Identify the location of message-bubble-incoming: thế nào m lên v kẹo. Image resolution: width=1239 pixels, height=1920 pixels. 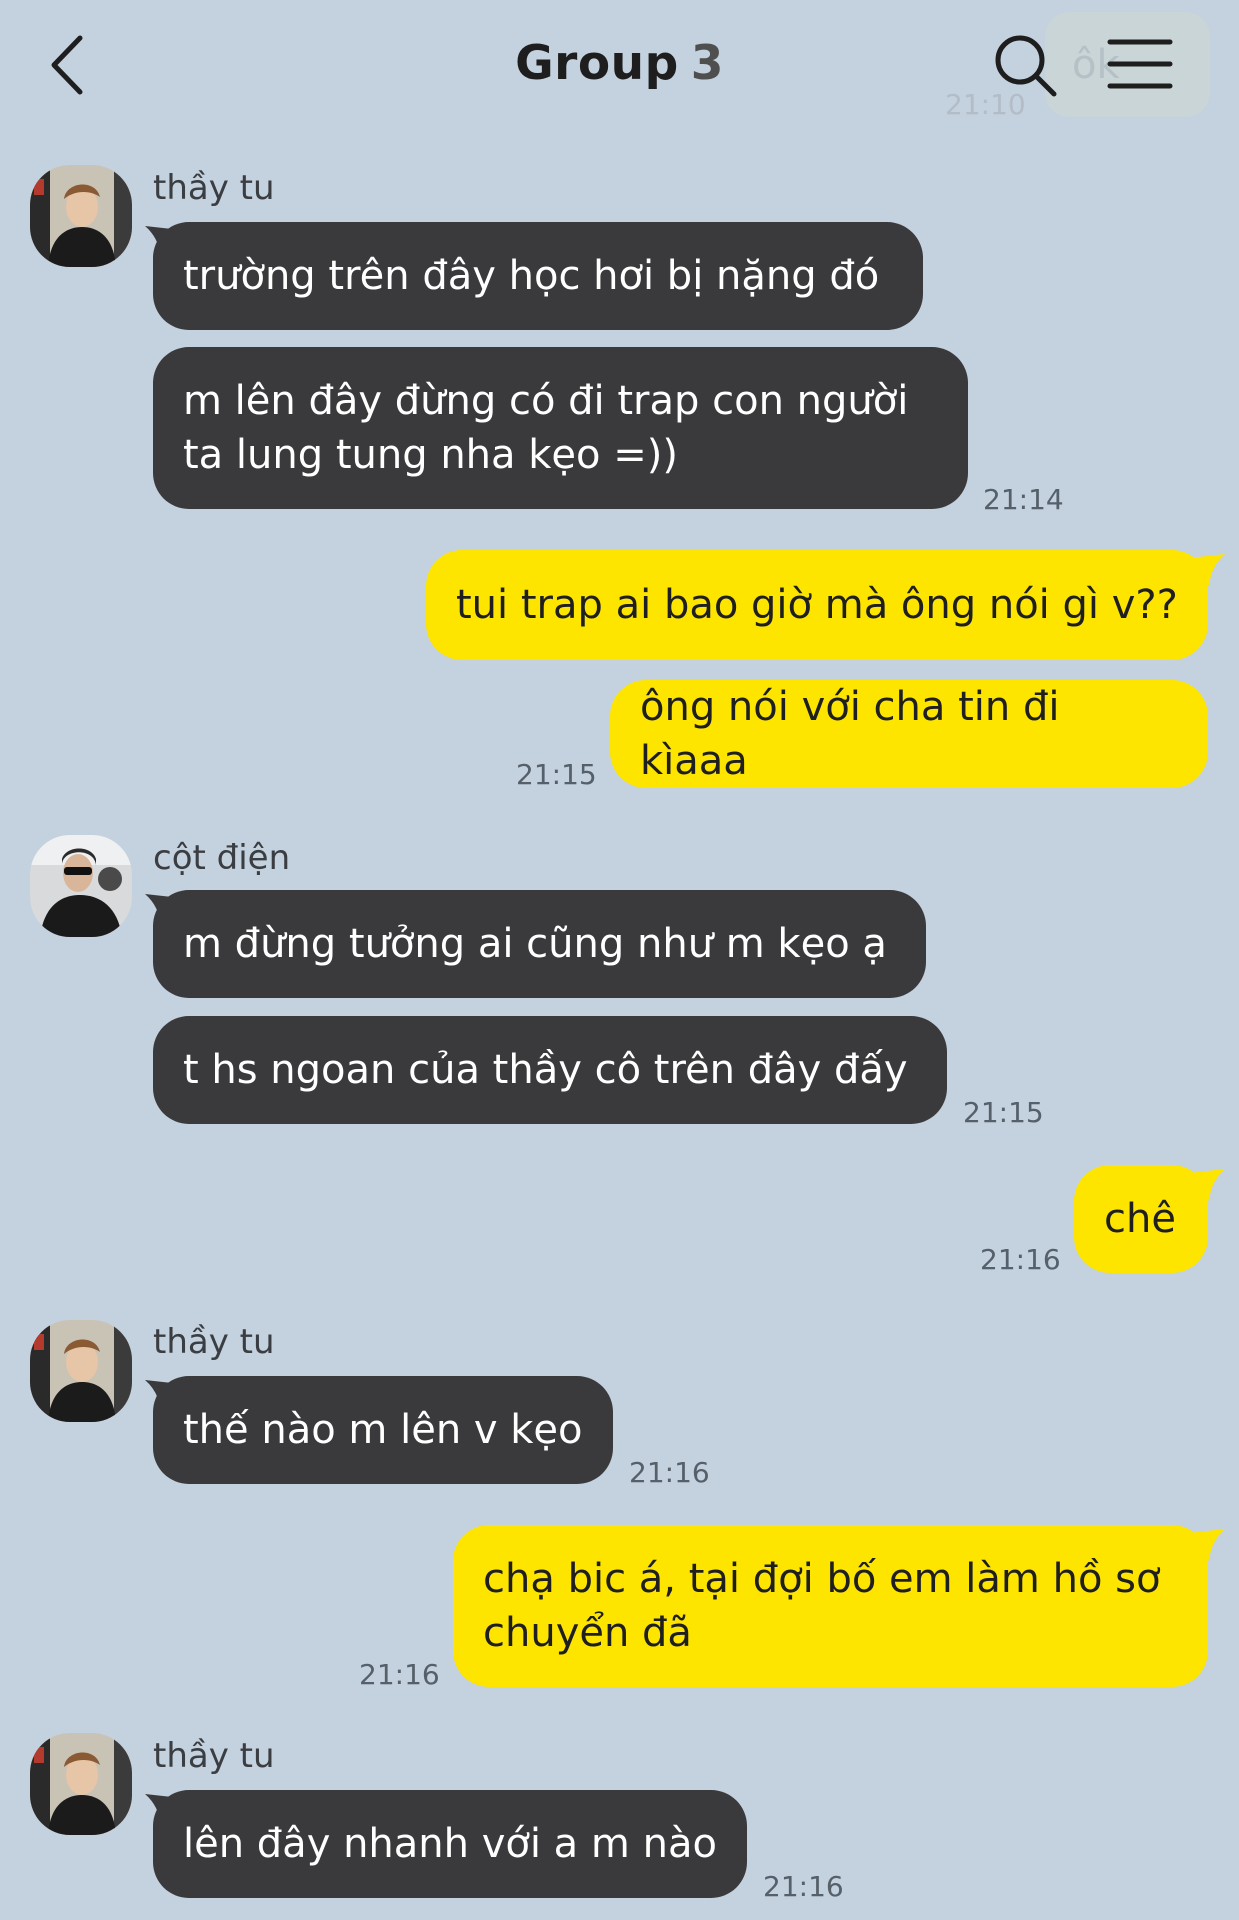
(383, 1430).